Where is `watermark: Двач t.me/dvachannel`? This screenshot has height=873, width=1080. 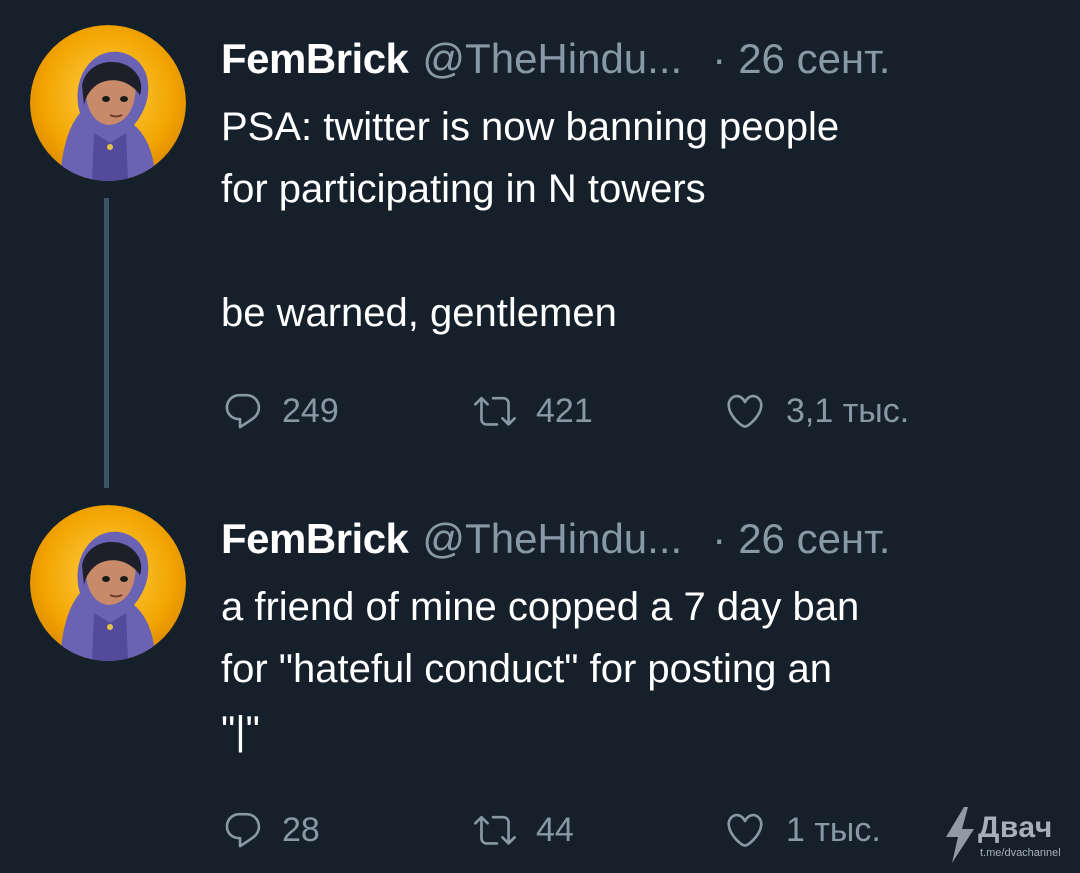
watermark: Двач t.me/dvachannel is located at coordinates (1007, 837).